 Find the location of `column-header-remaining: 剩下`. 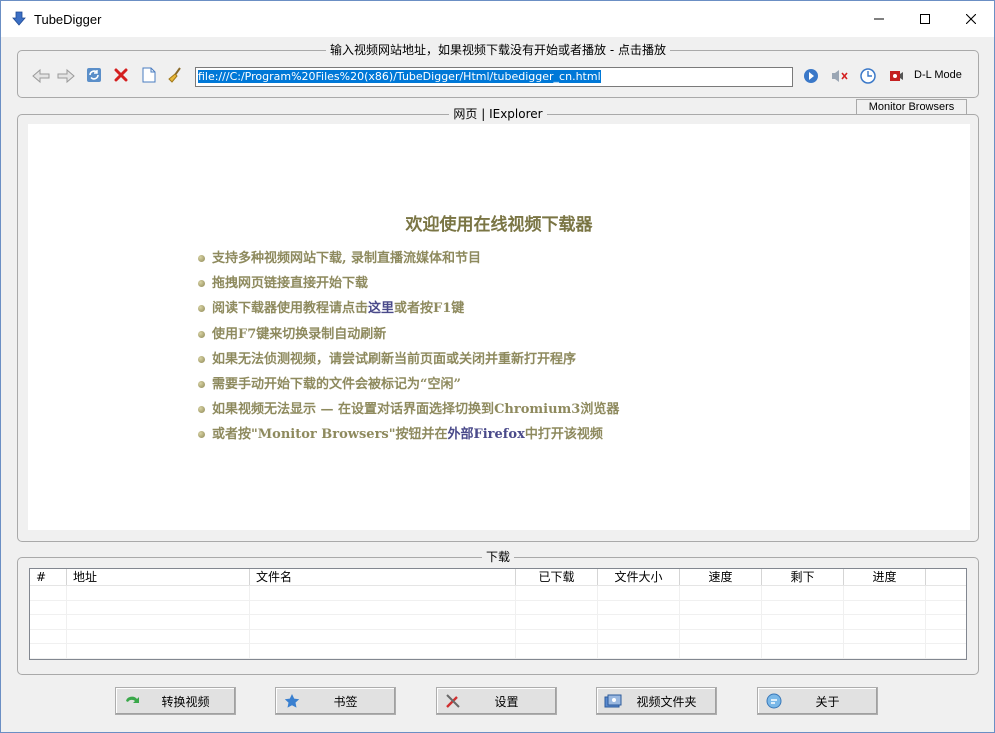

column-header-remaining: 剩下 is located at coordinates (803, 577).